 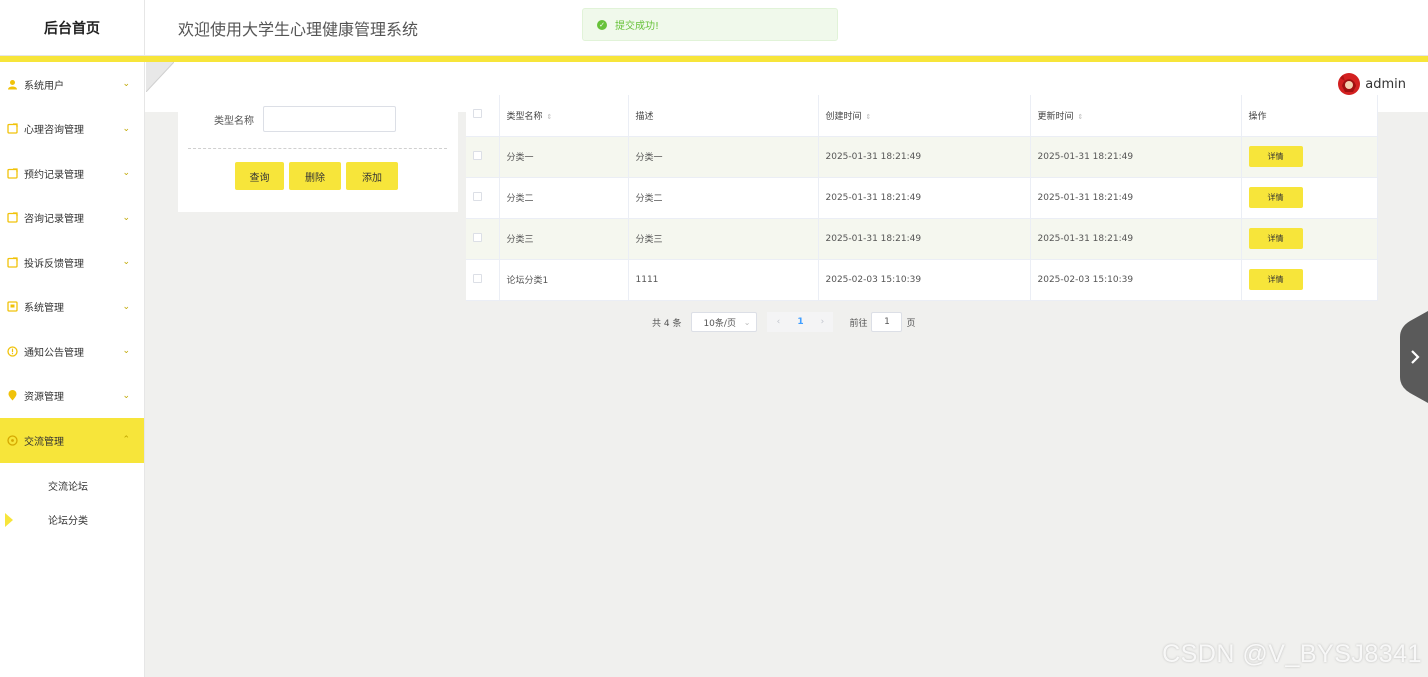 What do you see at coordinates (723, 198) in the screenshot?
I see `cell-desc: 分类二` at bounding box center [723, 198].